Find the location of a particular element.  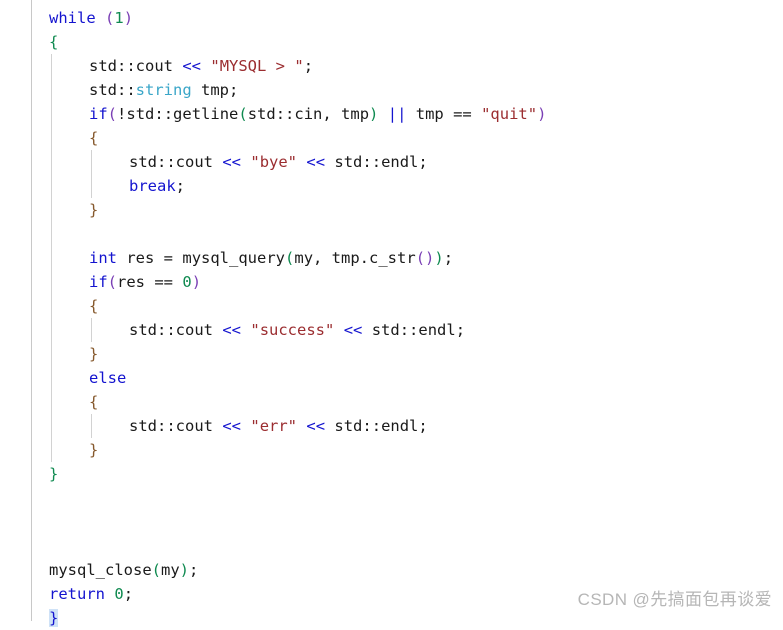

code-token: cout is located at coordinates (194, 330).